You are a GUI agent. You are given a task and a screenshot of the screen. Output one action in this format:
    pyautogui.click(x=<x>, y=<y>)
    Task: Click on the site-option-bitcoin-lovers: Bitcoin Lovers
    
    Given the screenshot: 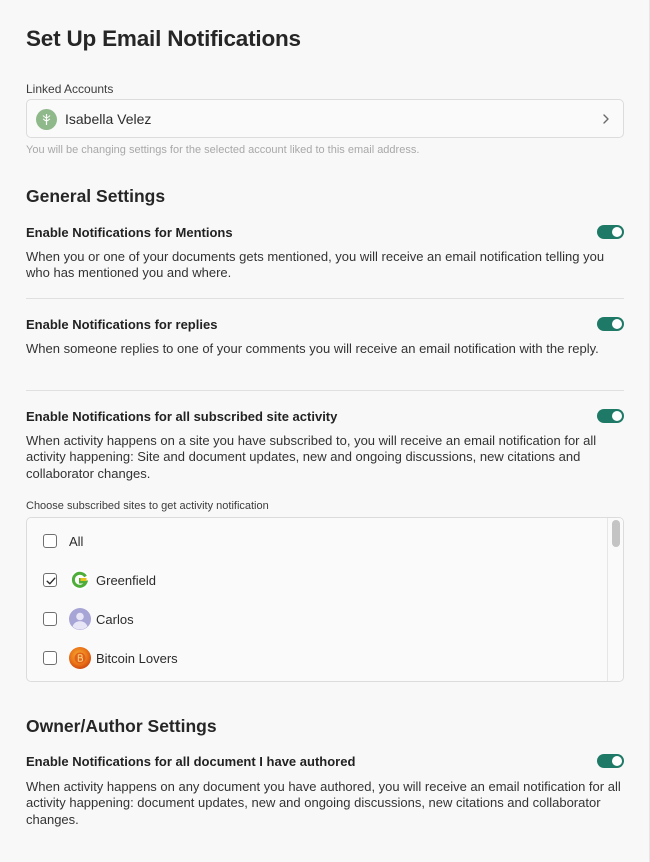 What is the action you would take?
    pyautogui.click(x=317, y=658)
    